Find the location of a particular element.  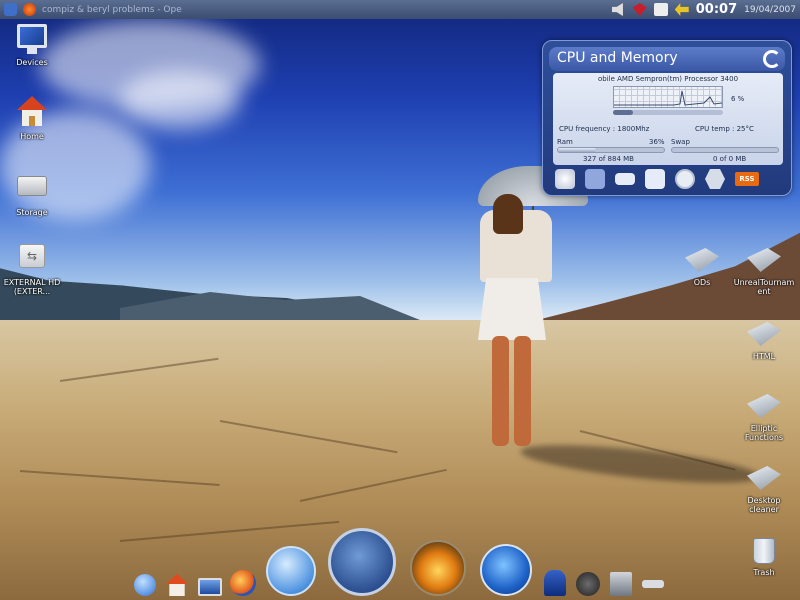

gear-icon is located at coordinates (715, 179).